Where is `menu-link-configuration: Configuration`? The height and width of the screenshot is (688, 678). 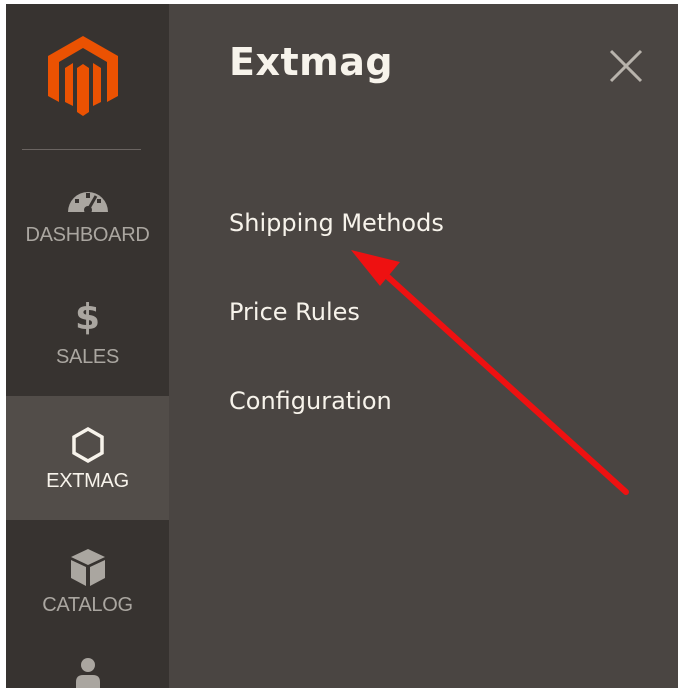
menu-link-configuration: Configuration is located at coordinates (310, 401).